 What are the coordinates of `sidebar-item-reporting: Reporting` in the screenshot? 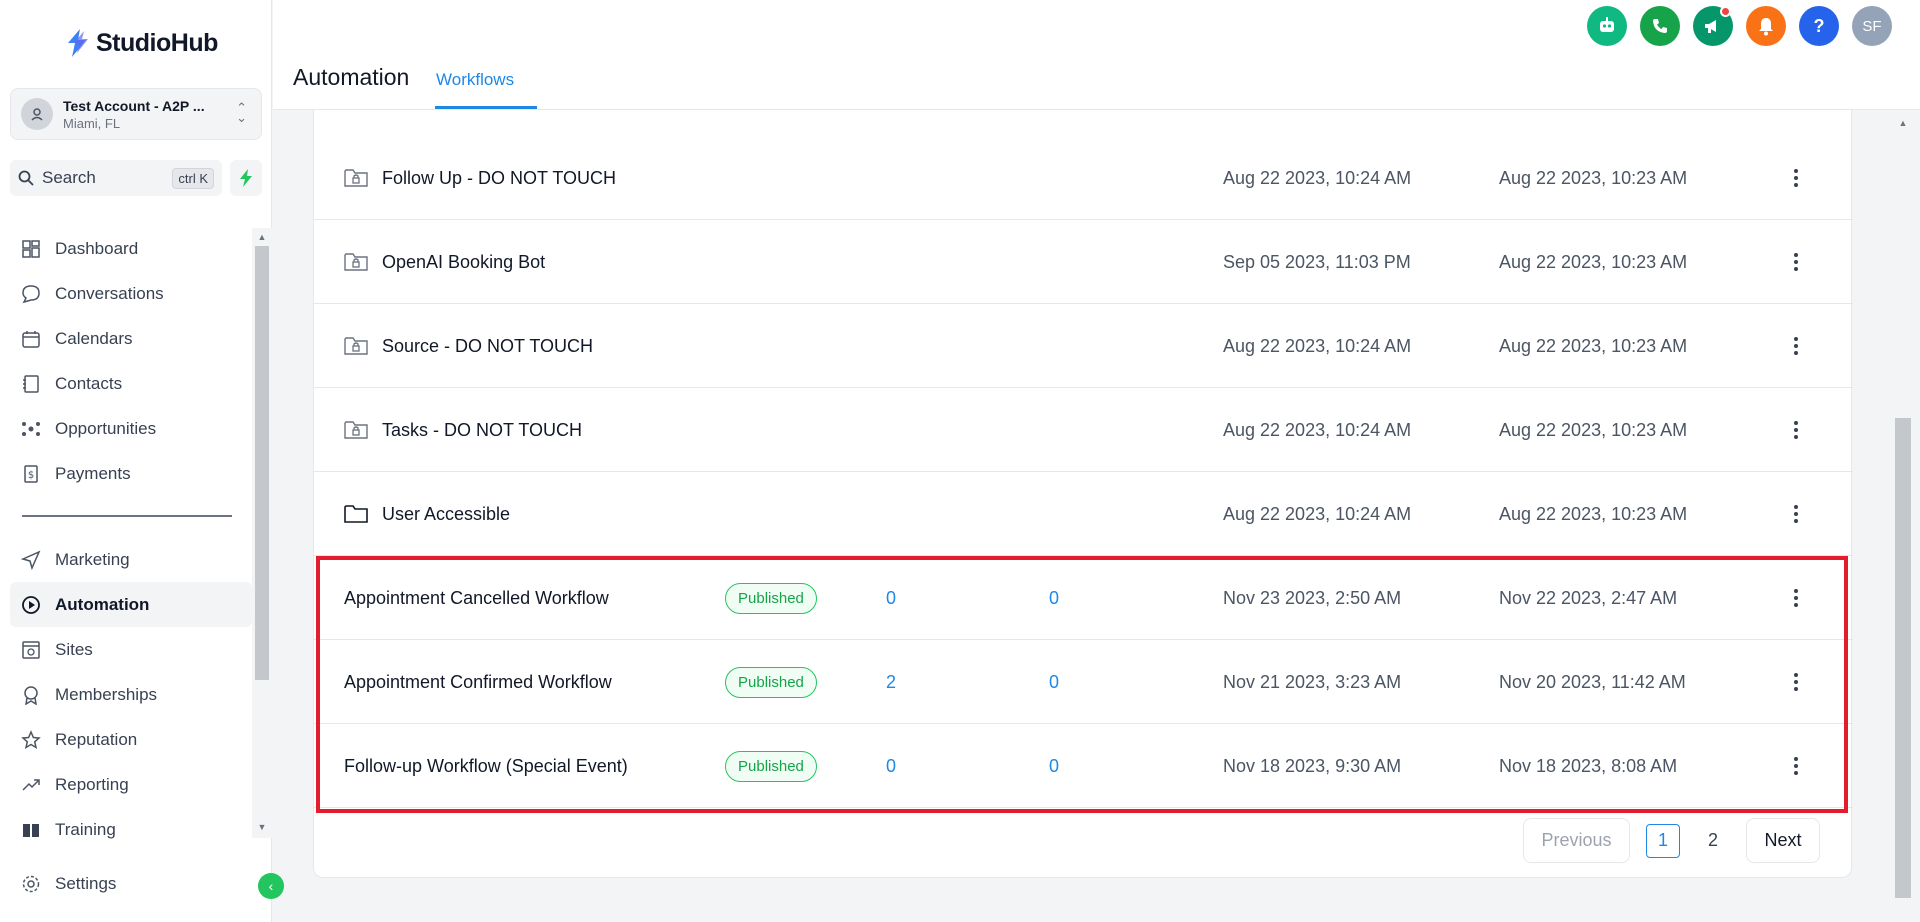 It's located at (131, 784).